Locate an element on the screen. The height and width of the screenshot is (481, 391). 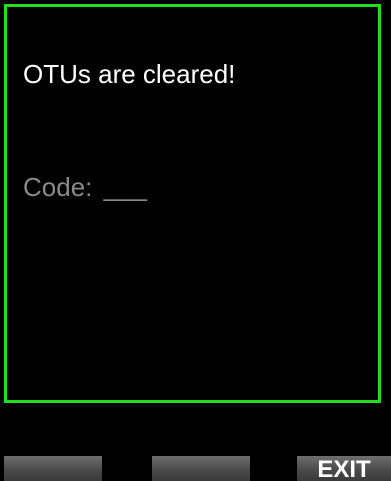
middle-softkey-button is located at coordinates (201, 468).